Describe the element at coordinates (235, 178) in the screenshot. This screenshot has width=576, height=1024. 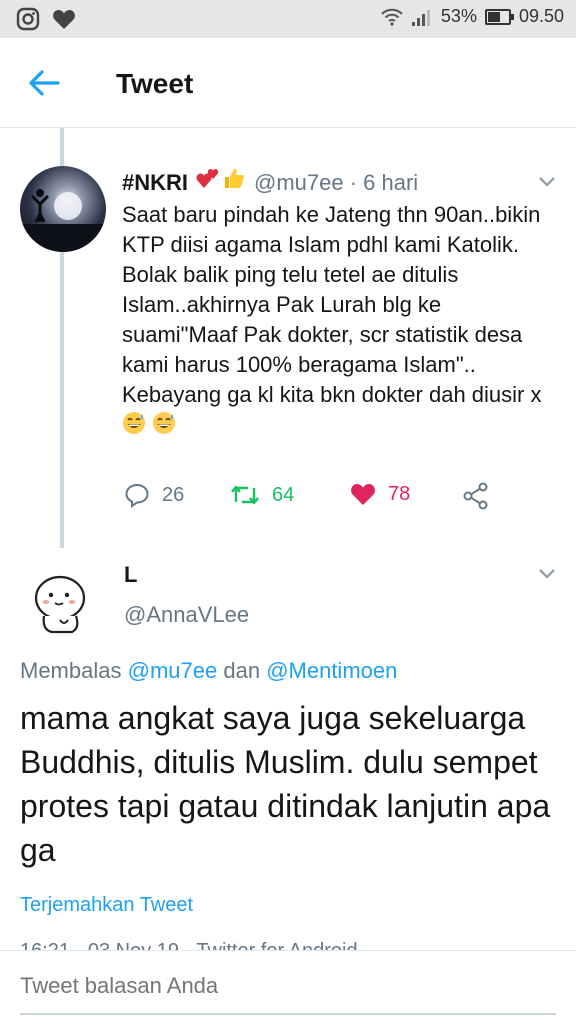
I see `thumbs-up-emoji-icon` at that location.